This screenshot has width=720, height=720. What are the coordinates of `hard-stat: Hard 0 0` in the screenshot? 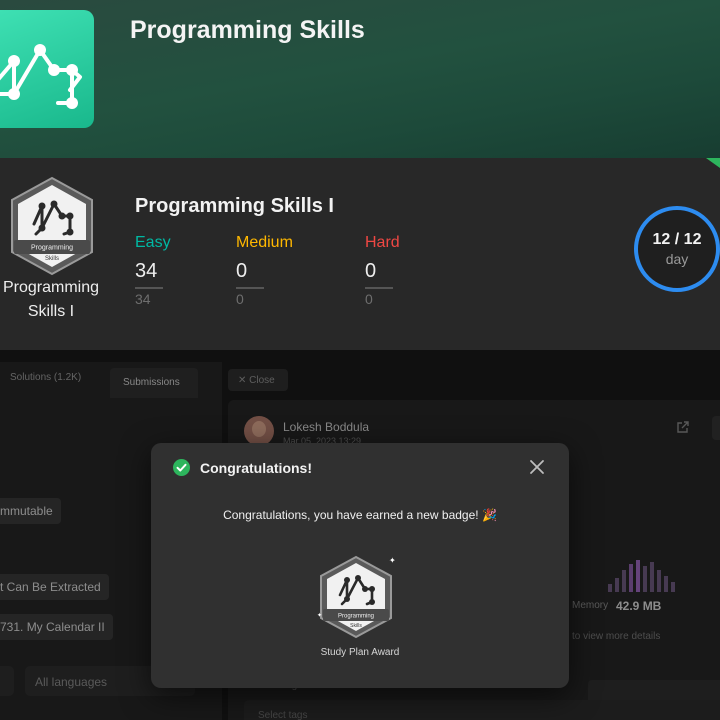 It's located at (405, 270).